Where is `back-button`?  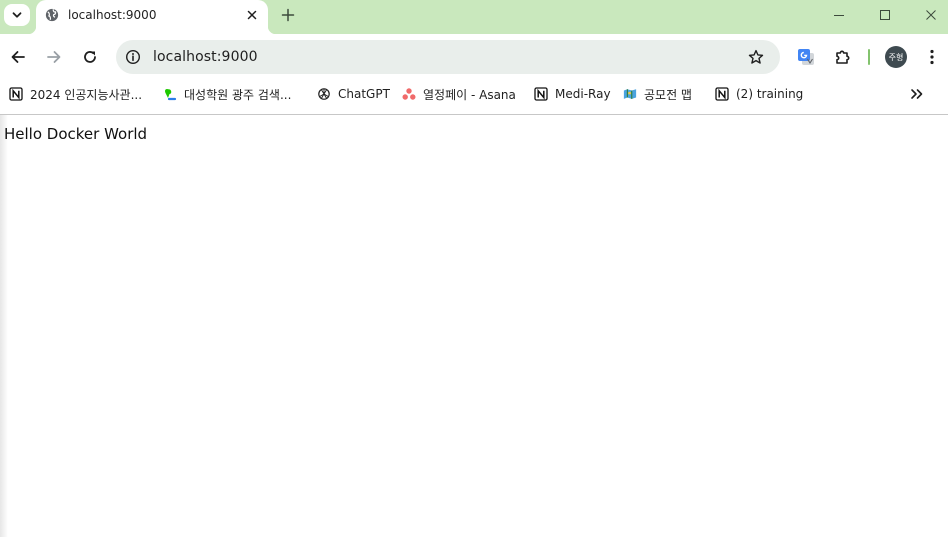 back-button is located at coordinates (18, 57).